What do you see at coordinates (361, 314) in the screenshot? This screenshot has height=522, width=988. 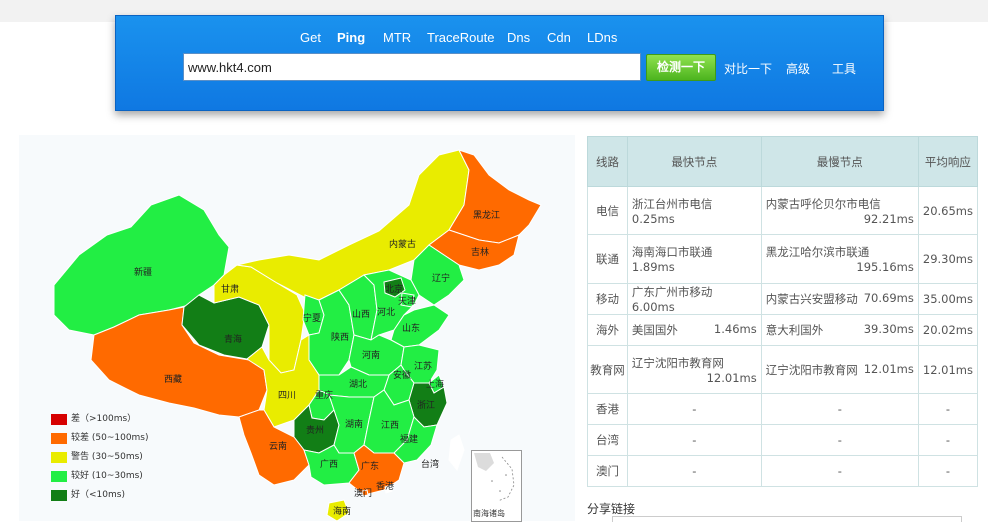 I see `label-shanxi: 山西` at bounding box center [361, 314].